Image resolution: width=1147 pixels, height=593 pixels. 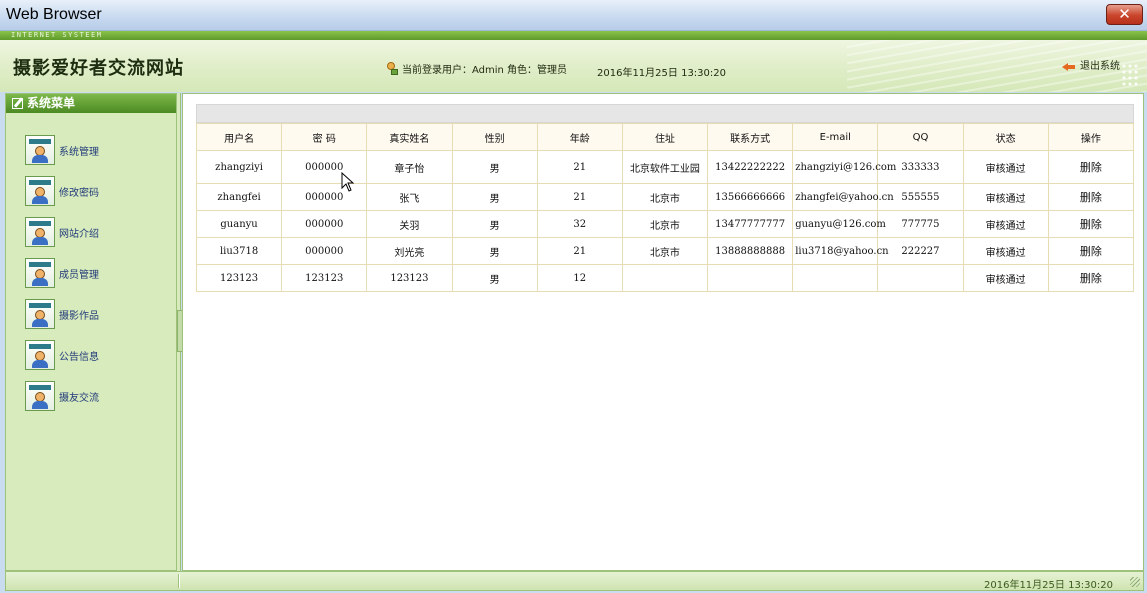 I want to click on status-bar: 2016年11月25日 13:30:20, so click(x=574, y=581).